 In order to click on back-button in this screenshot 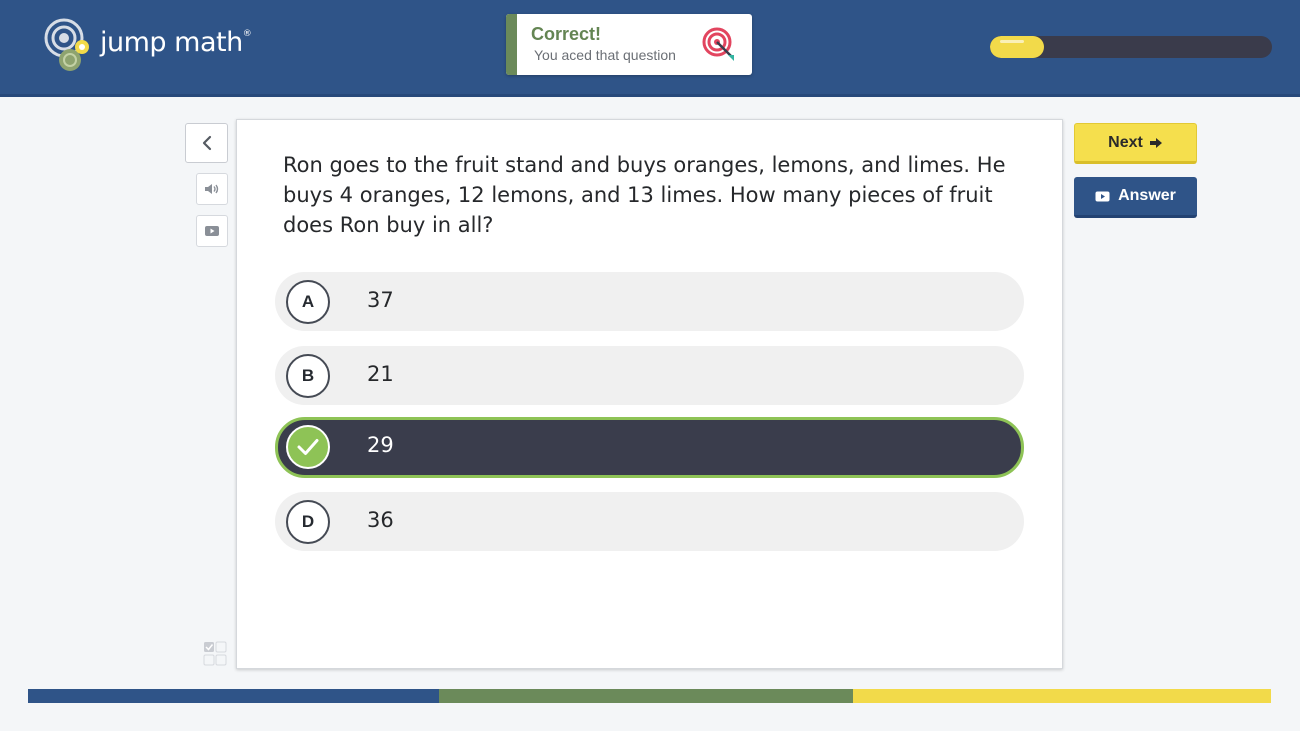, I will do `click(206, 143)`.